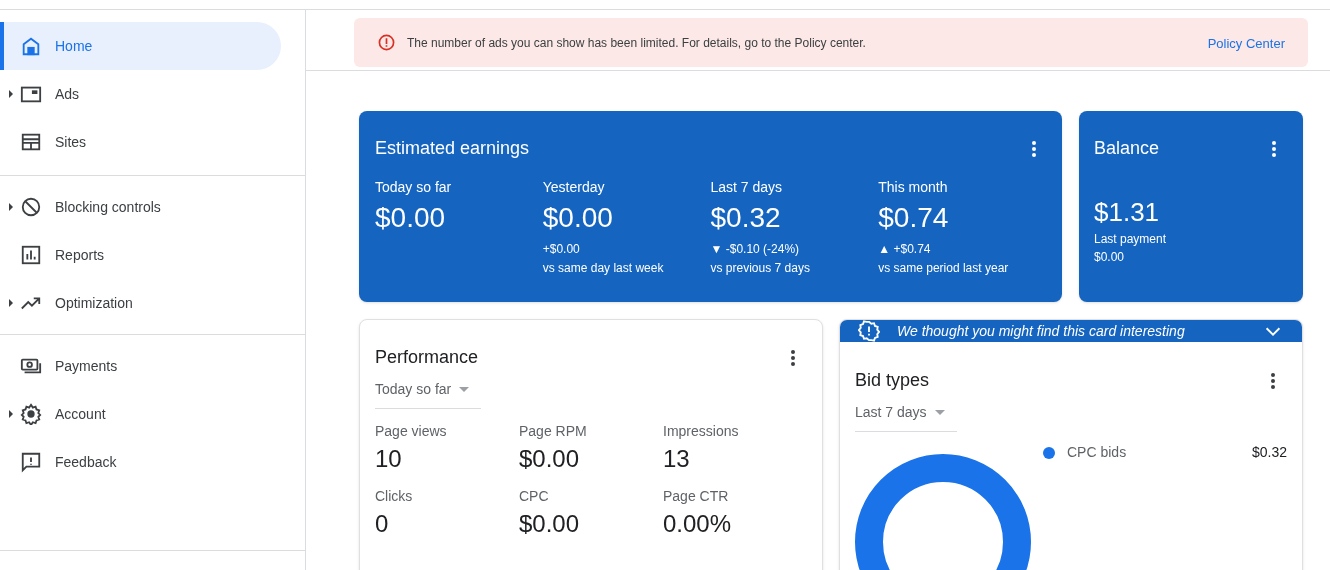  Describe the element at coordinates (382, 524) in the screenshot. I see `metric-value: 0` at that location.